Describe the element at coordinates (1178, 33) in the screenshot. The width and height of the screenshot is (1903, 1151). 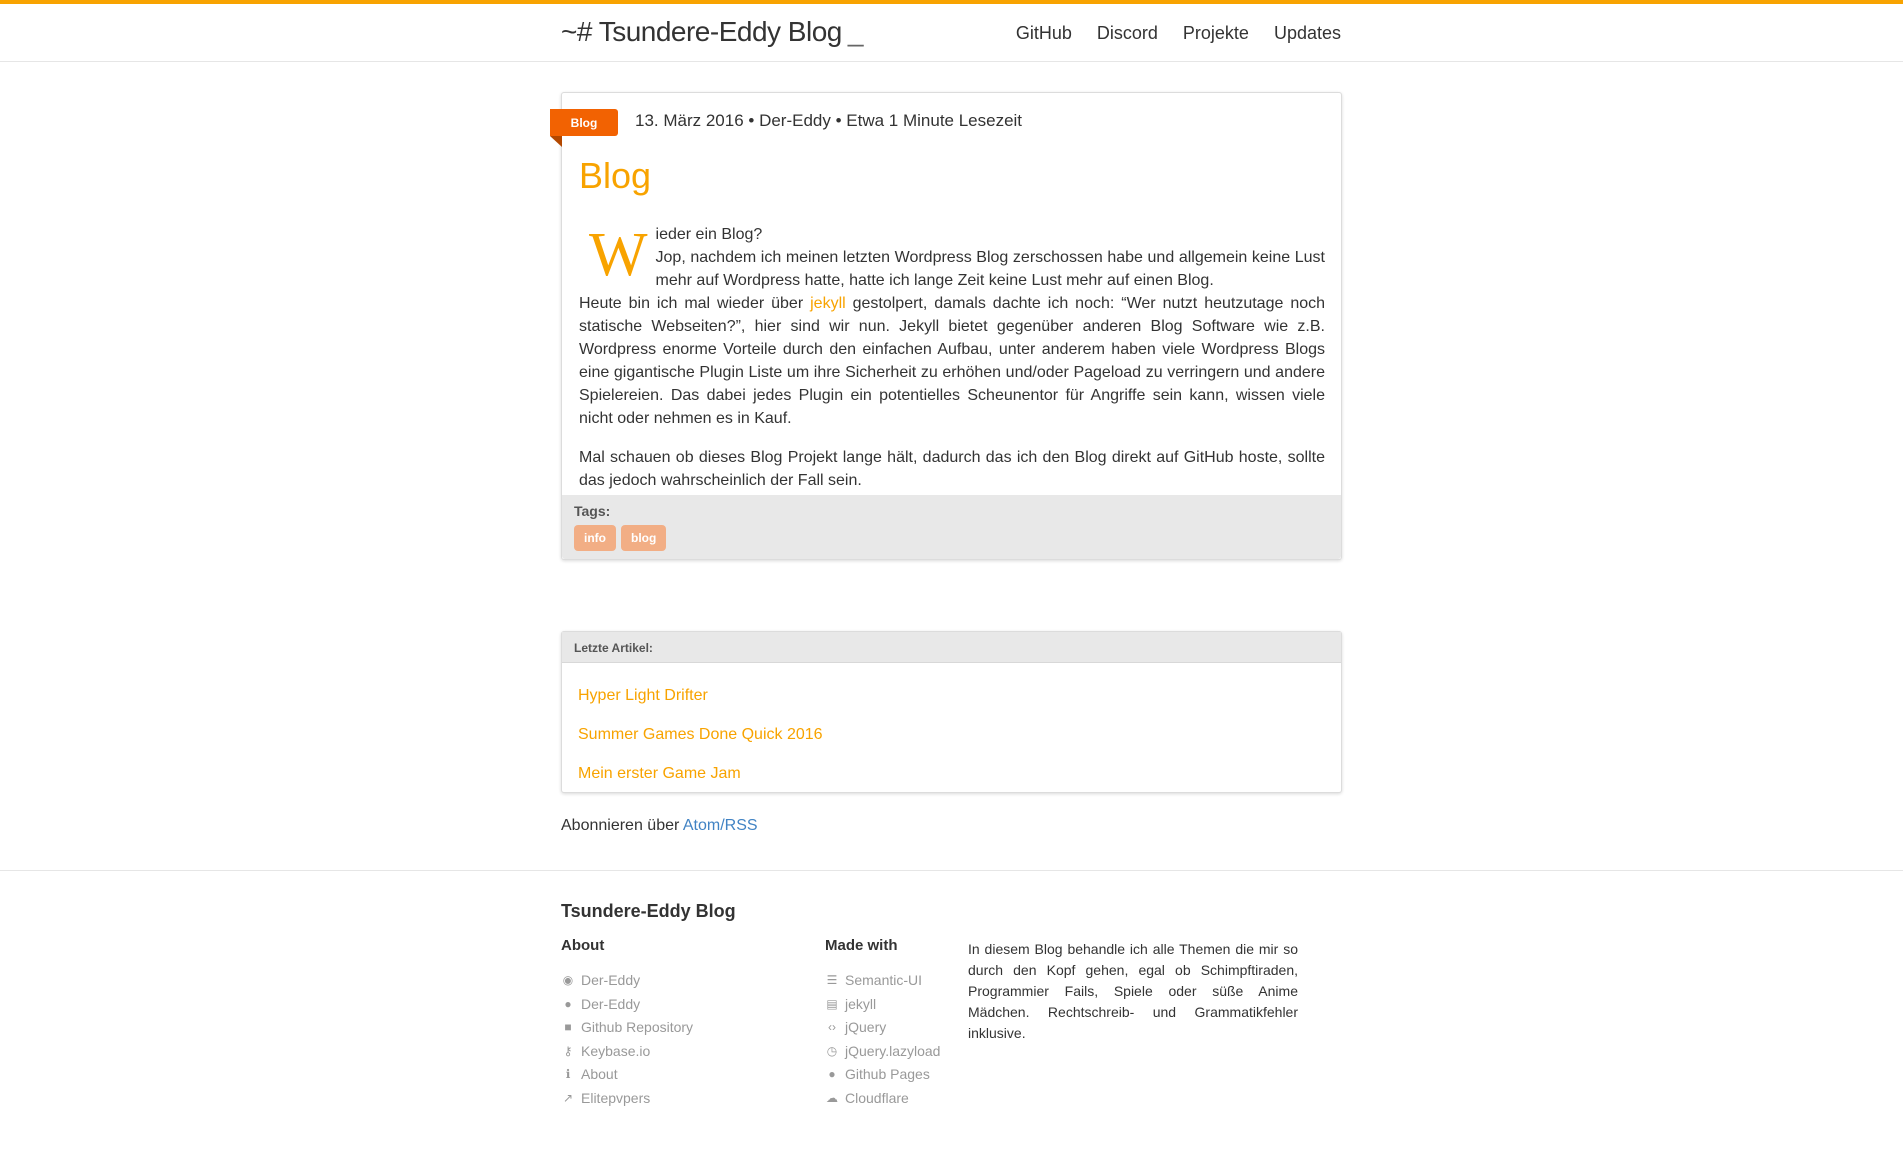
I see `main-nav: GitHub Discord Projekte Updates` at that location.